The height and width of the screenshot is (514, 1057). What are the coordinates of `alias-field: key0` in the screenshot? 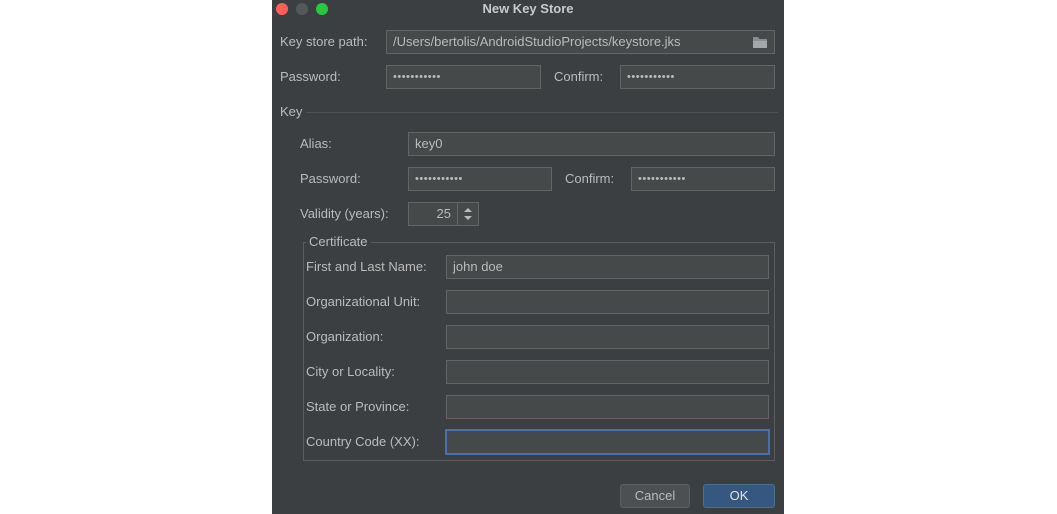 It's located at (591, 144).